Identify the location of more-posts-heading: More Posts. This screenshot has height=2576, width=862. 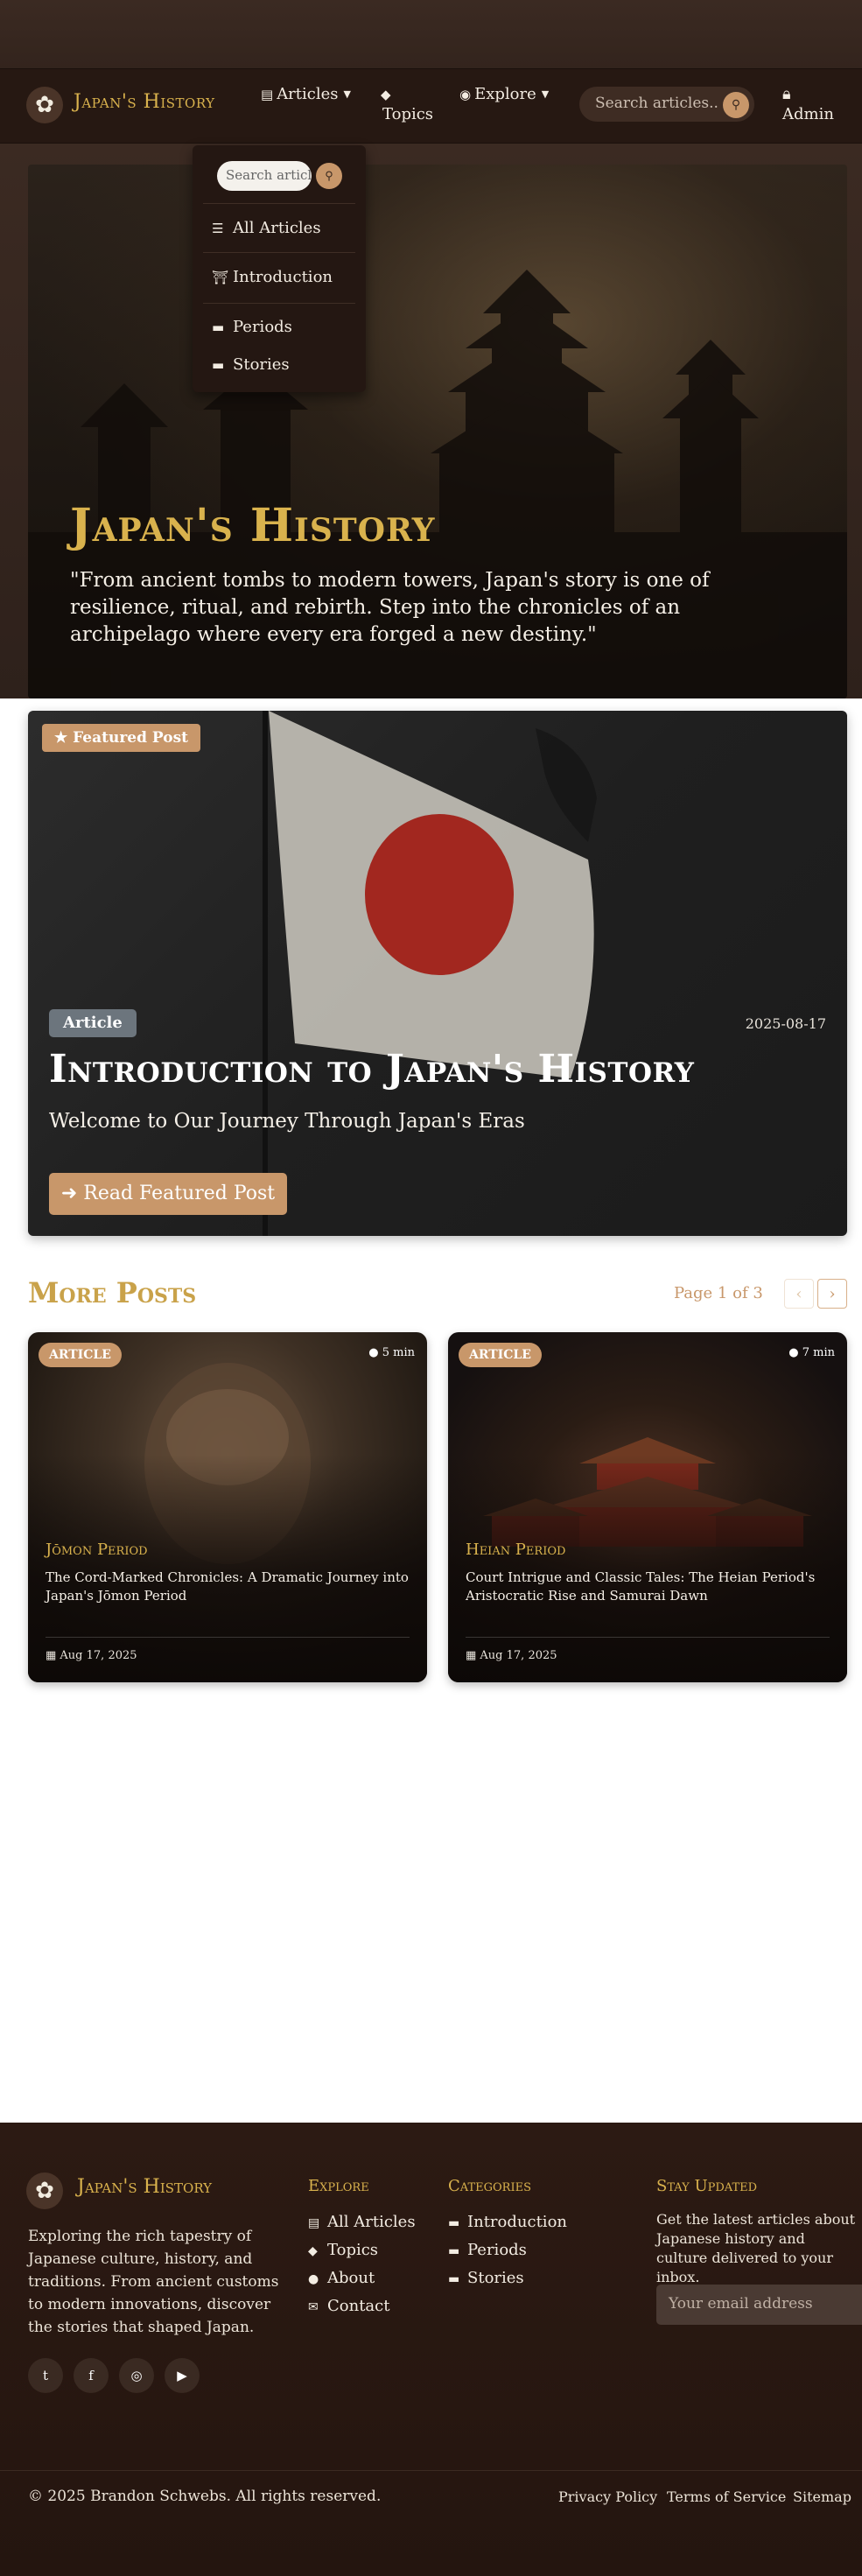
(112, 1293).